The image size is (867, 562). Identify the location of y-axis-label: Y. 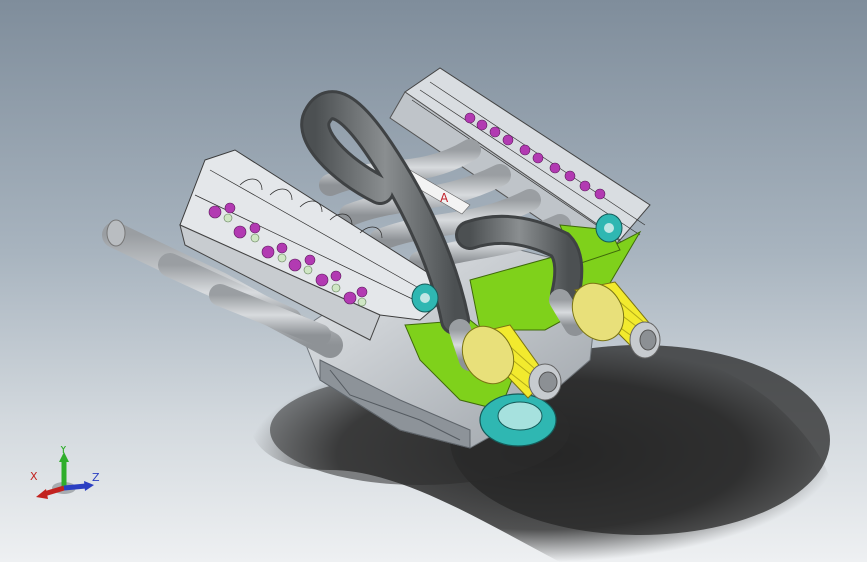
(63, 451).